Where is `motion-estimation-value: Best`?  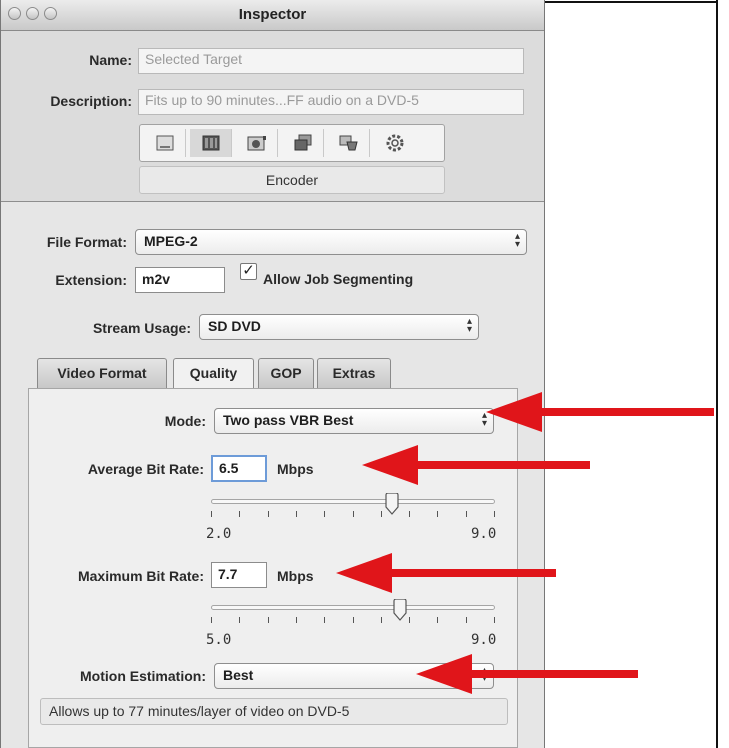
motion-estimation-value: Best is located at coordinates (238, 675).